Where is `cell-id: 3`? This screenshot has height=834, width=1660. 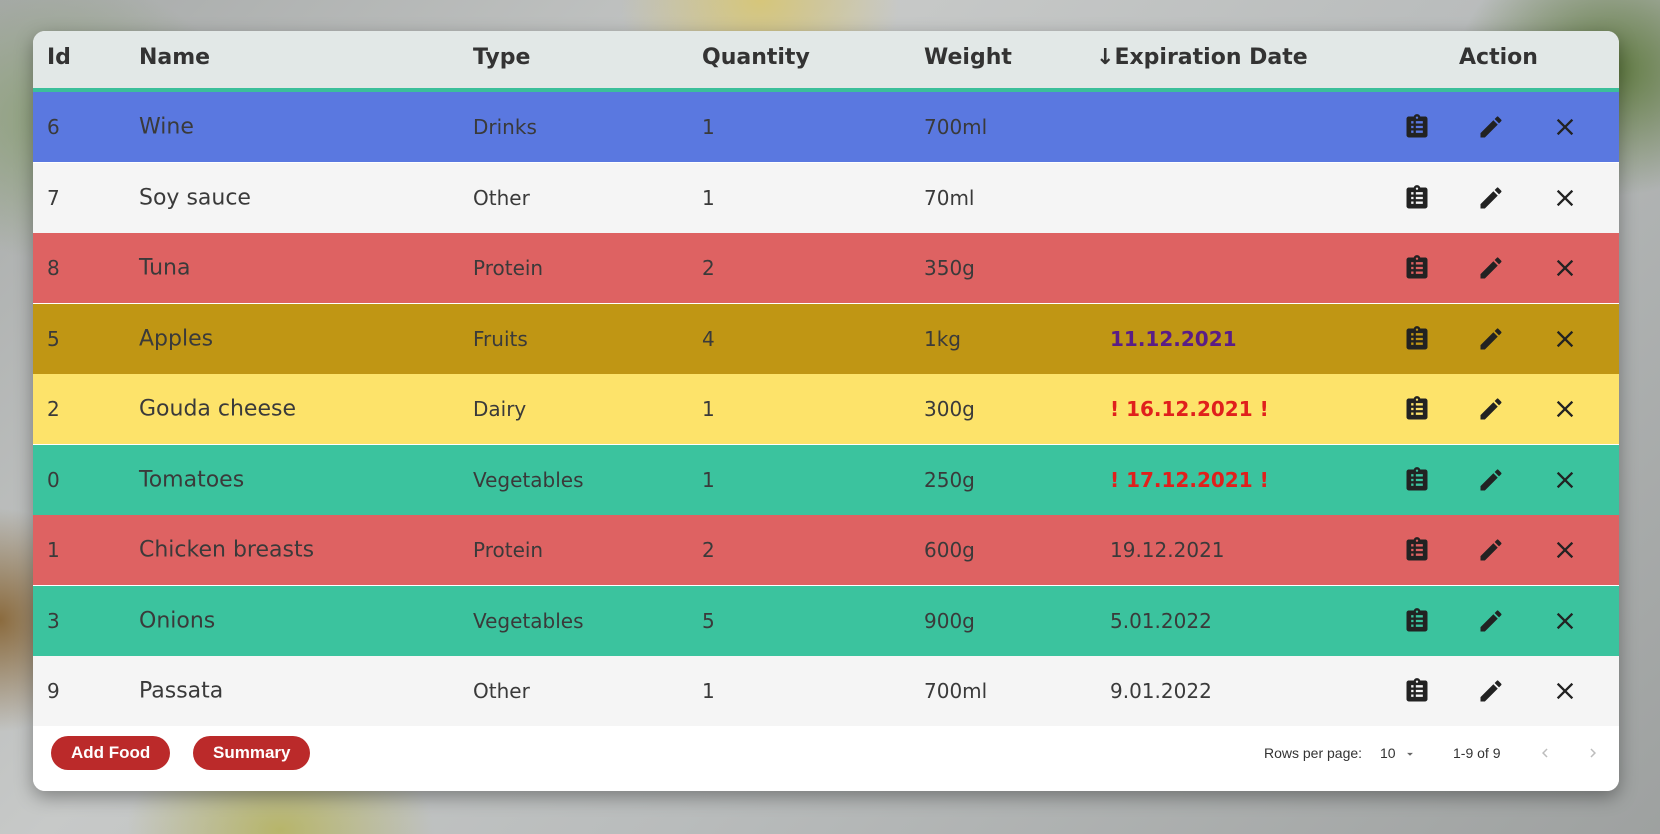 cell-id: 3 is located at coordinates (53, 620).